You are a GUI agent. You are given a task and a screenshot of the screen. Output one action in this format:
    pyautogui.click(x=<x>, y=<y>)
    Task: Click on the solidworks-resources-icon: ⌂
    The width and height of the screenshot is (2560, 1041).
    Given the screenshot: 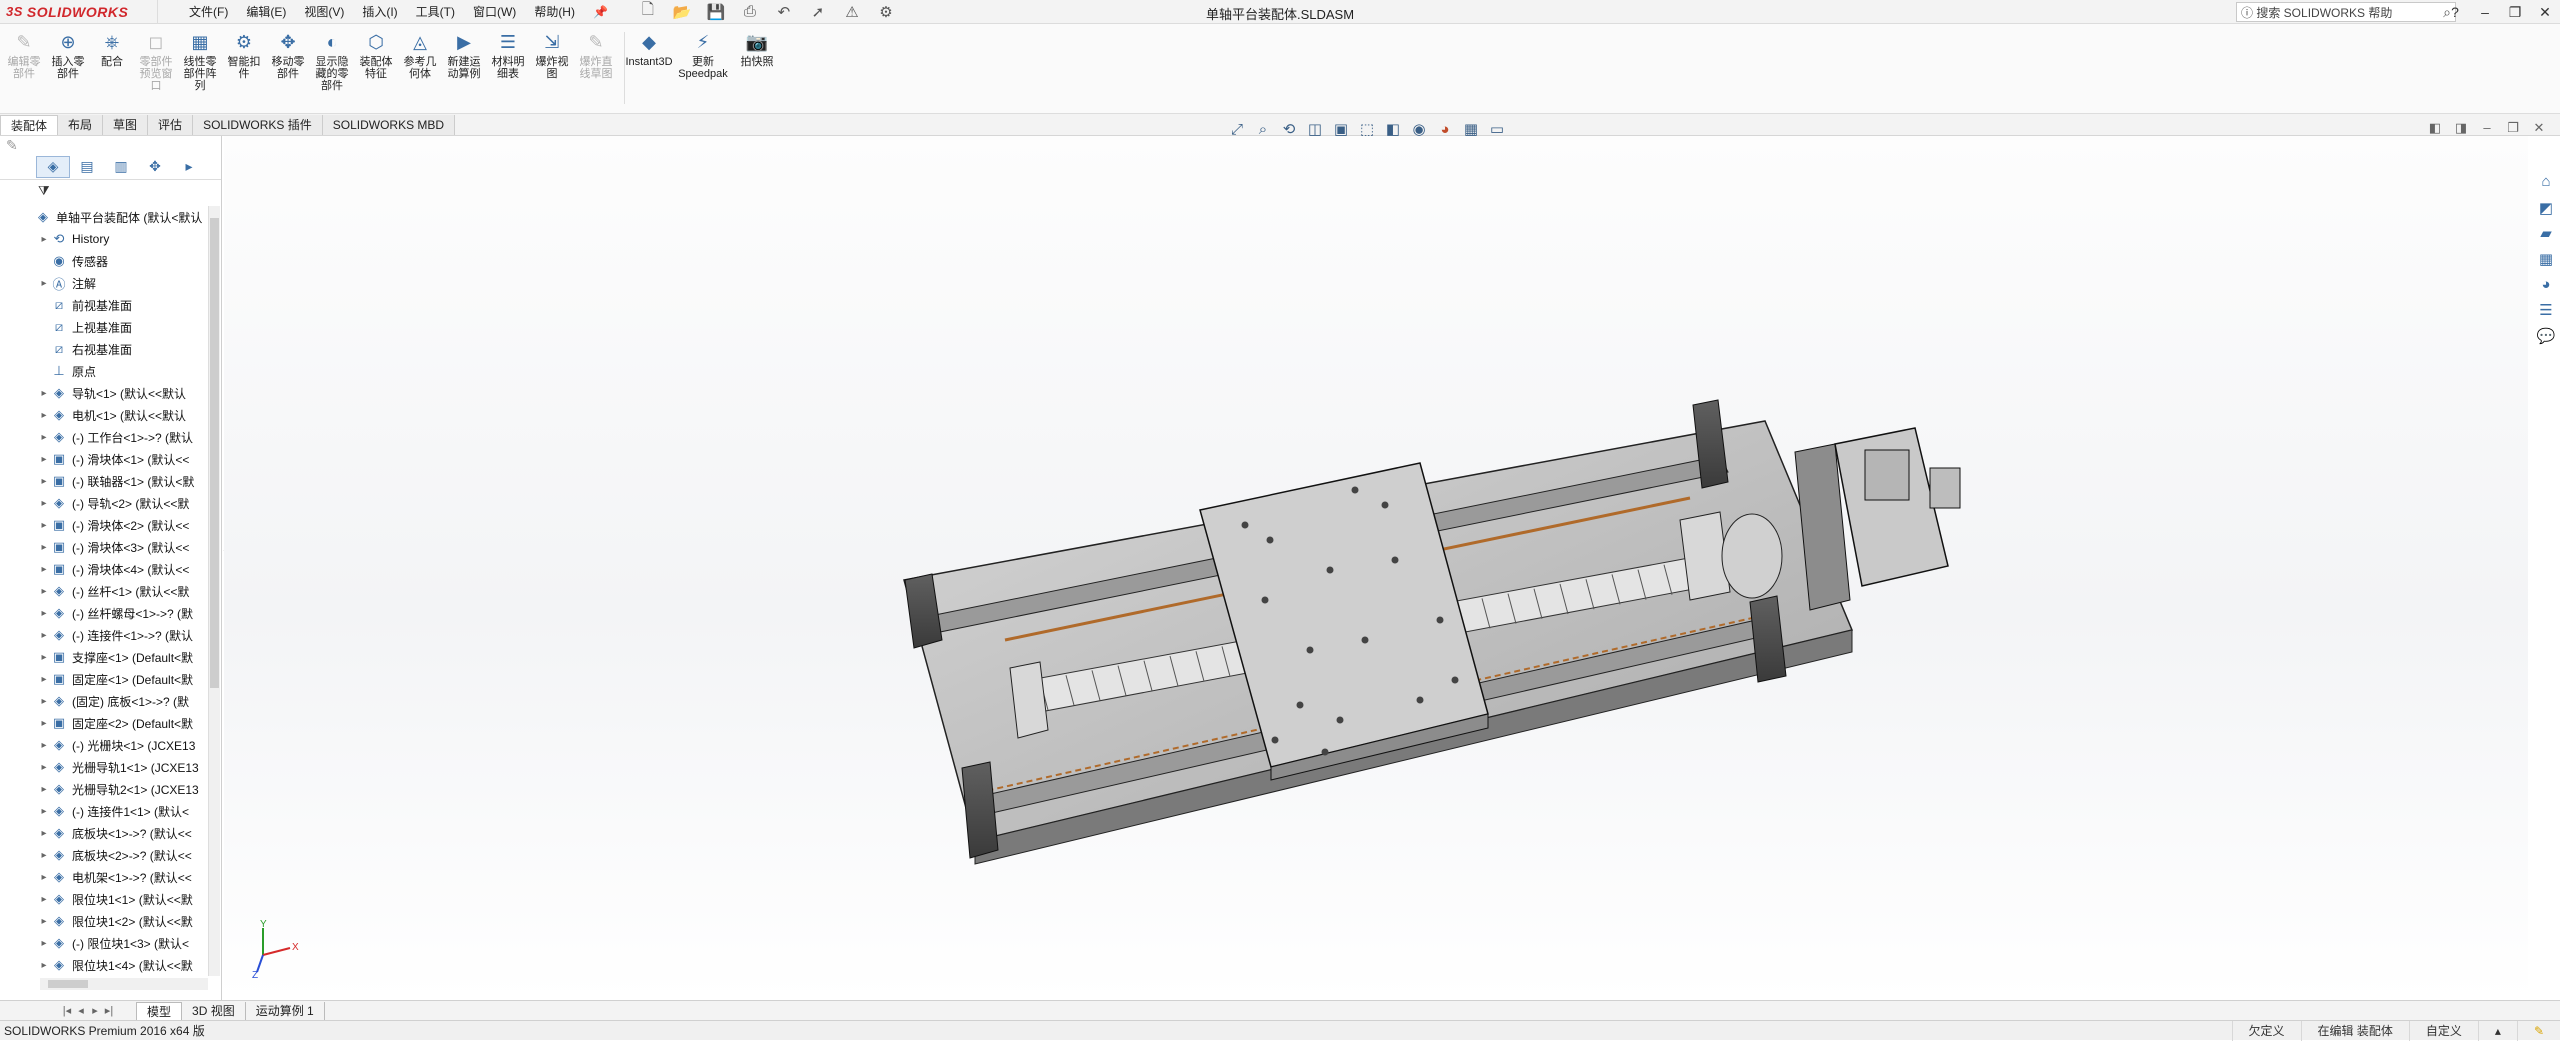 What is the action you would take?
    pyautogui.click(x=2546, y=182)
    